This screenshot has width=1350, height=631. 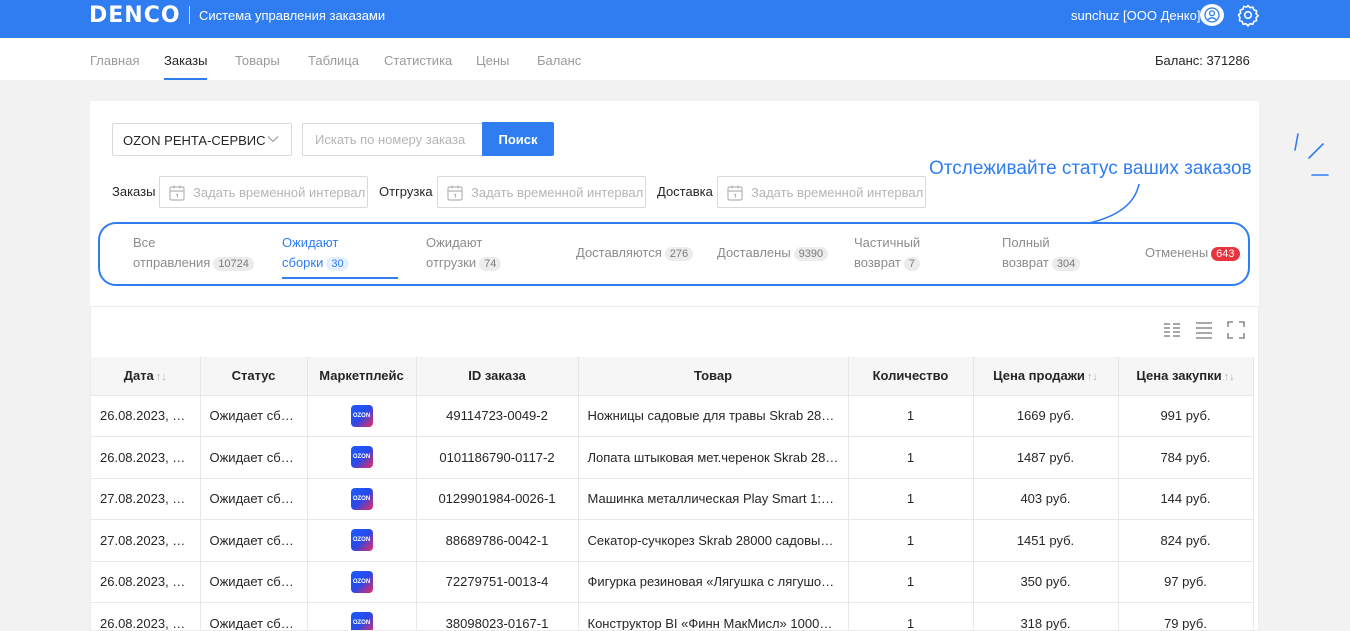 What do you see at coordinates (1186, 582) in the screenshot?
I see `cell-purchase-price: 97 руб.` at bounding box center [1186, 582].